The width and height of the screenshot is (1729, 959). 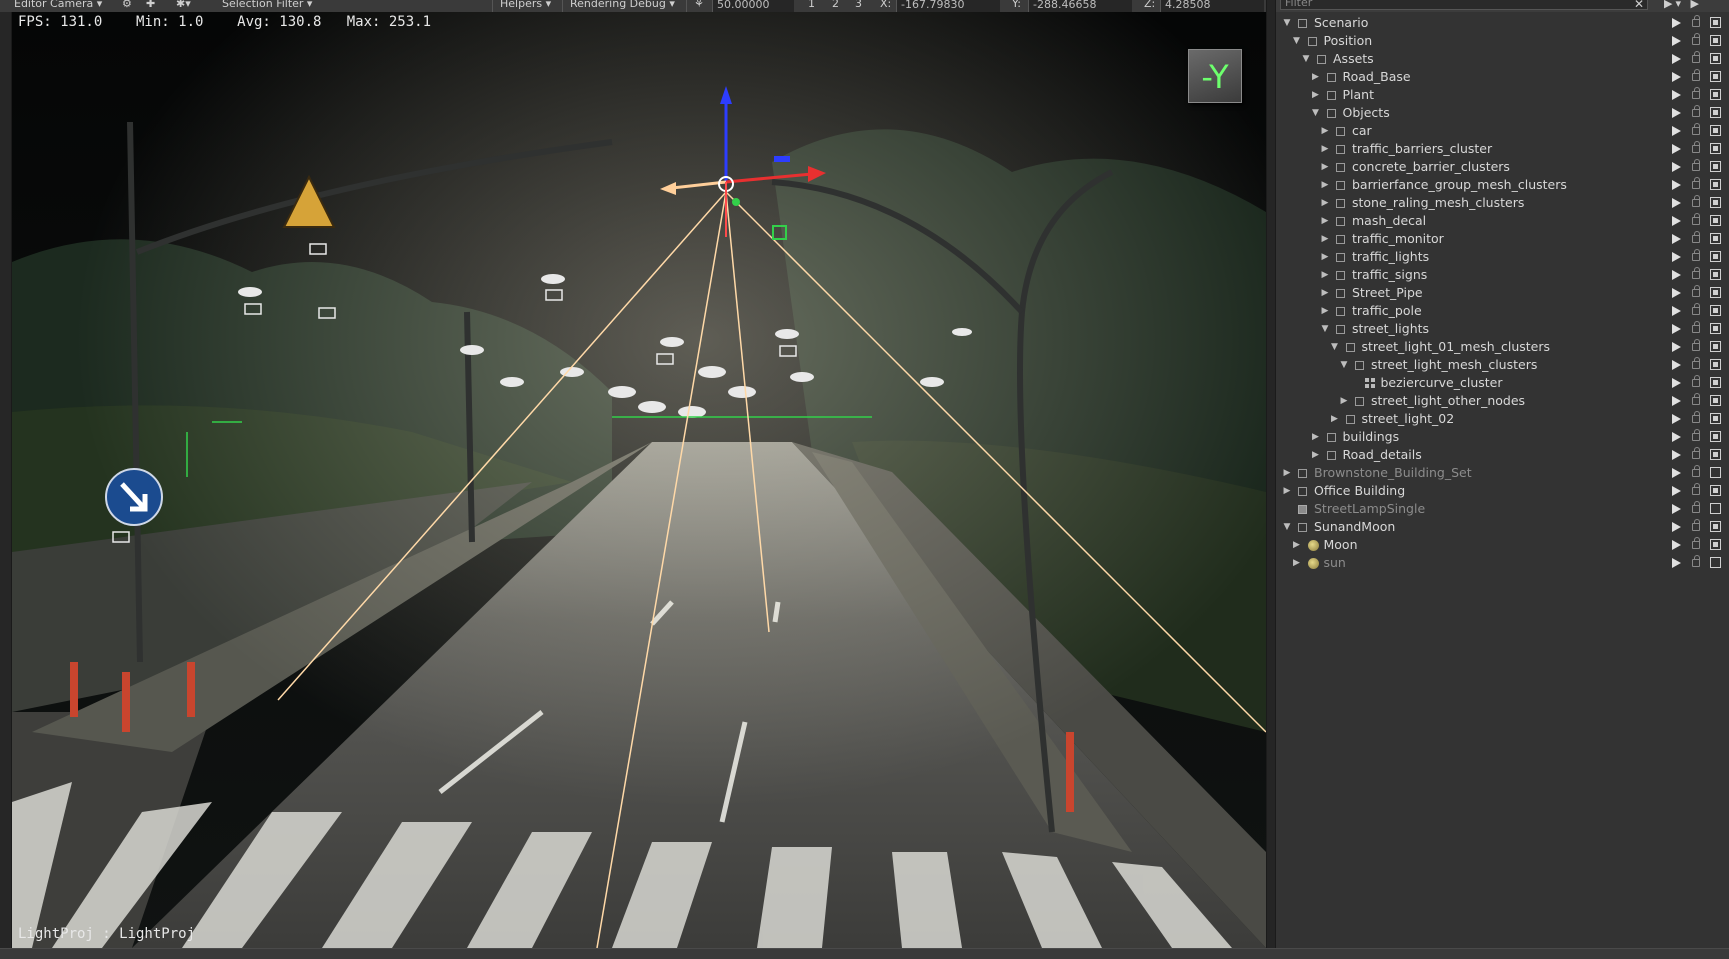 I want to click on tree-row: ▶ traffic_pole, so click(x=1502, y=311).